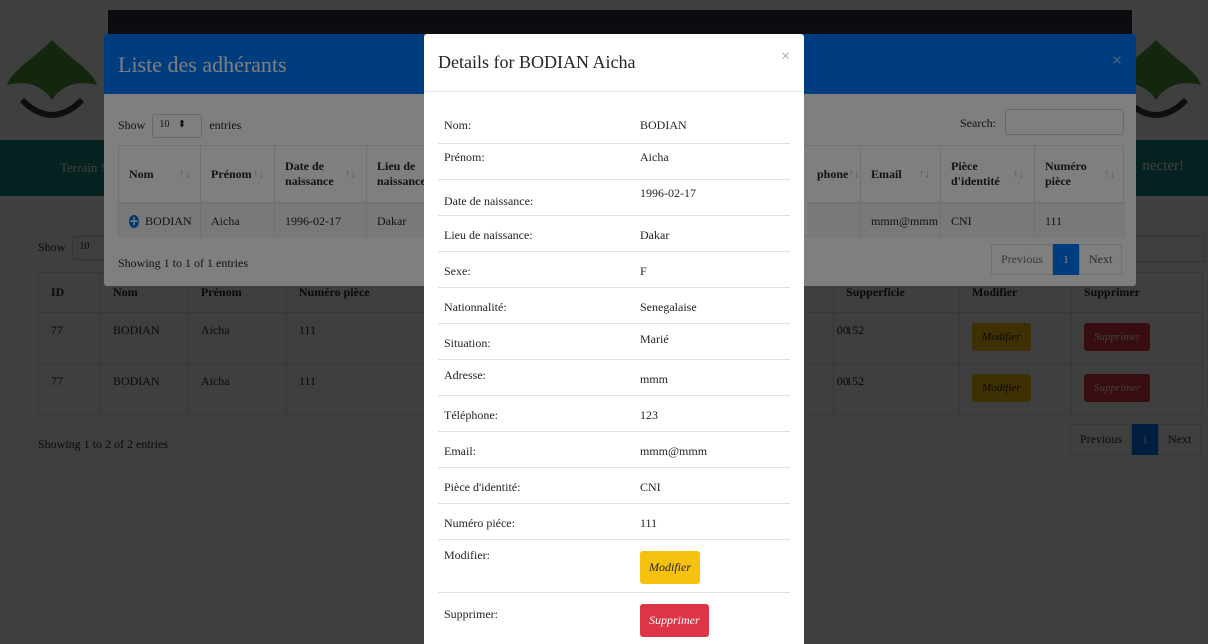 The width and height of the screenshot is (1208, 644). What do you see at coordinates (649, 415) in the screenshot?
I see `detail-value: 123` at bounding box center [649, 415].